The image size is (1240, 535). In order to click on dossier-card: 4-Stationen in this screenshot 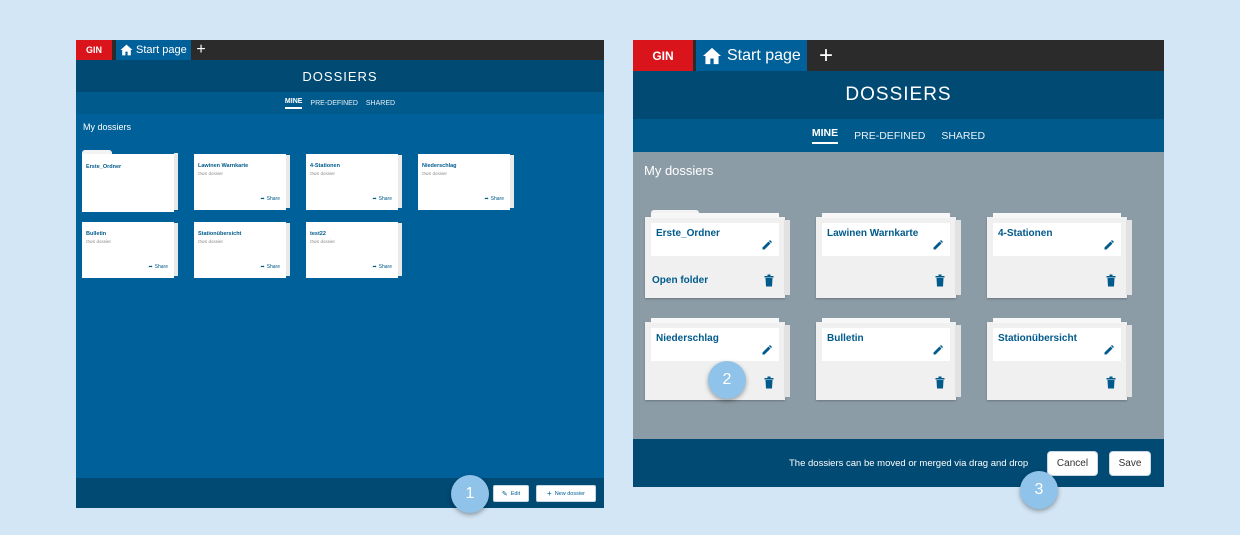, I will do `click(1059, 255)`.